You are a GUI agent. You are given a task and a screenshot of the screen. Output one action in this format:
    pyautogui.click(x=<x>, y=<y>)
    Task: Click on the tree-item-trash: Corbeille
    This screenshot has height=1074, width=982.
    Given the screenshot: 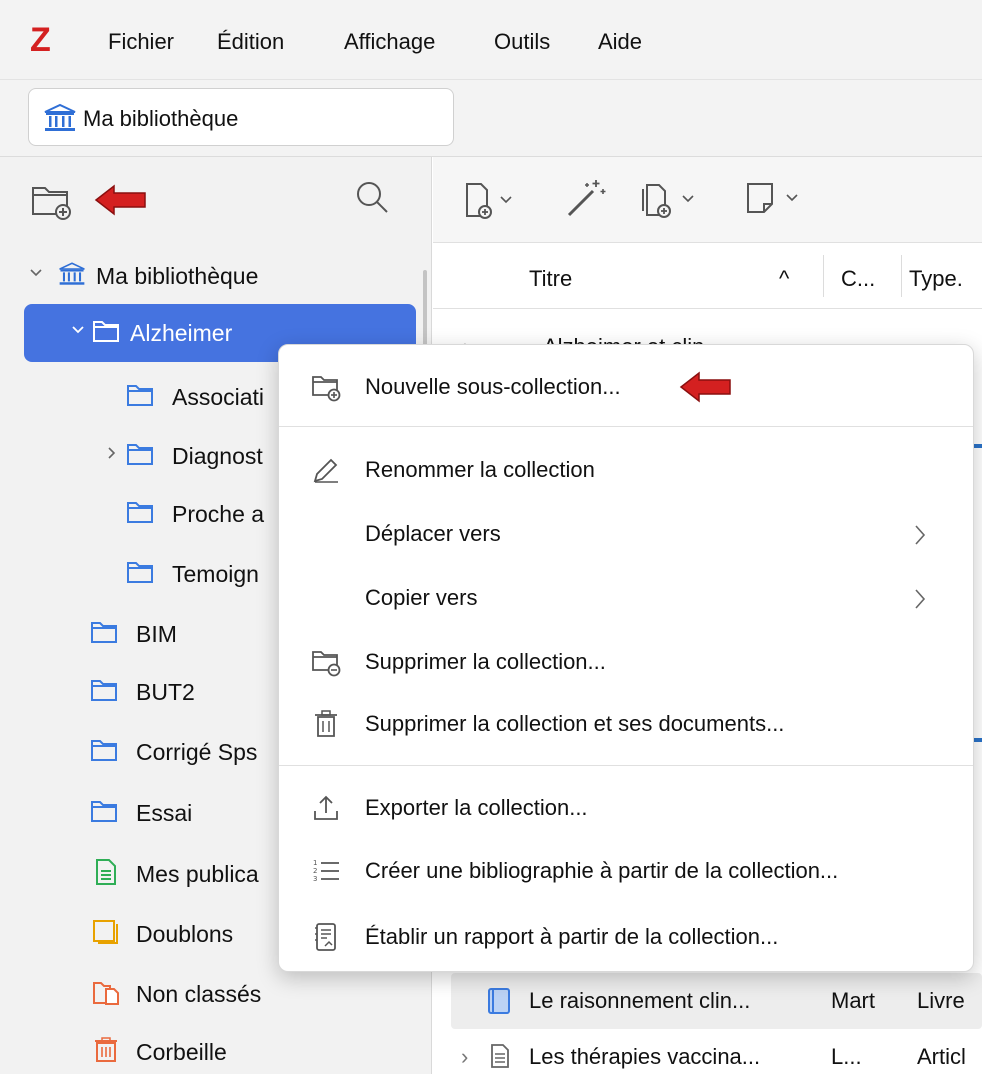 What is the action you would take?
    pyautogui.click(x=220, y=1048)
    